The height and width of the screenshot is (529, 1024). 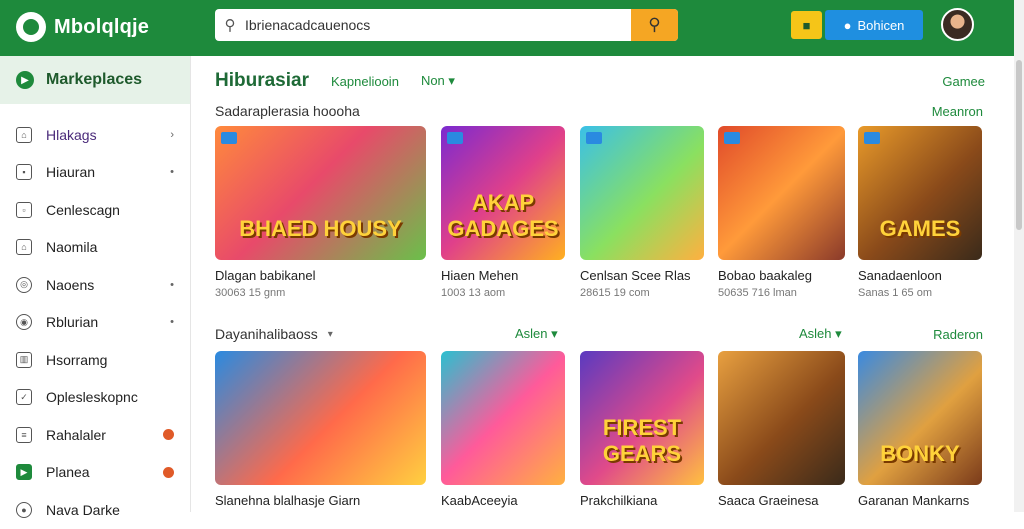 I want to click on see-more-link: Meanron, so click(x=957, y=111).